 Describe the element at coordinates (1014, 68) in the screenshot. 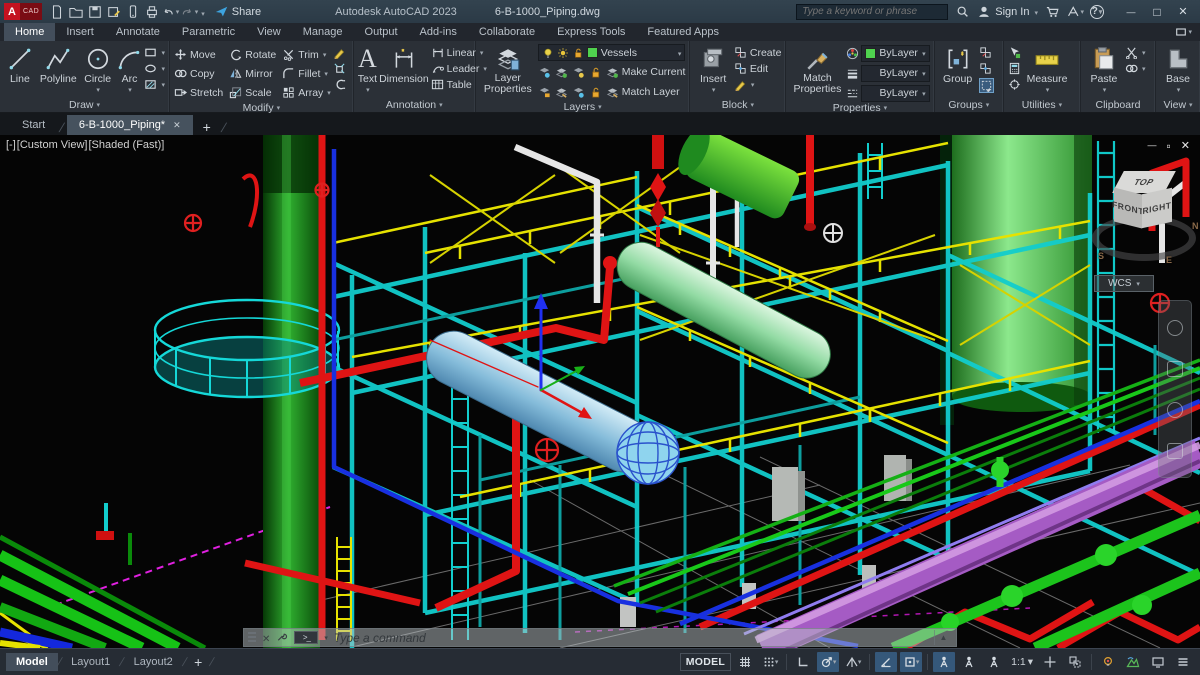

I see `quick-calculator-button` at that location.